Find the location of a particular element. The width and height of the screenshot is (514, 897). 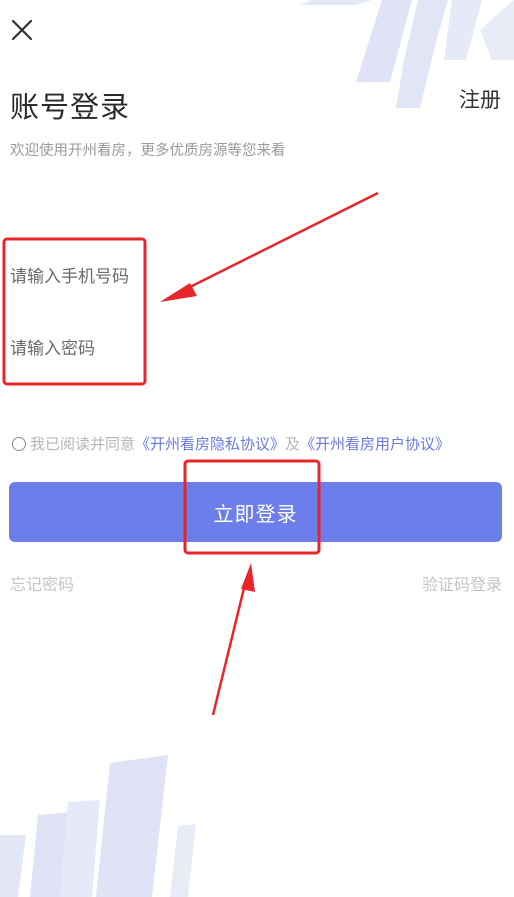

agreement-radio is located at coordinates (19, 443).